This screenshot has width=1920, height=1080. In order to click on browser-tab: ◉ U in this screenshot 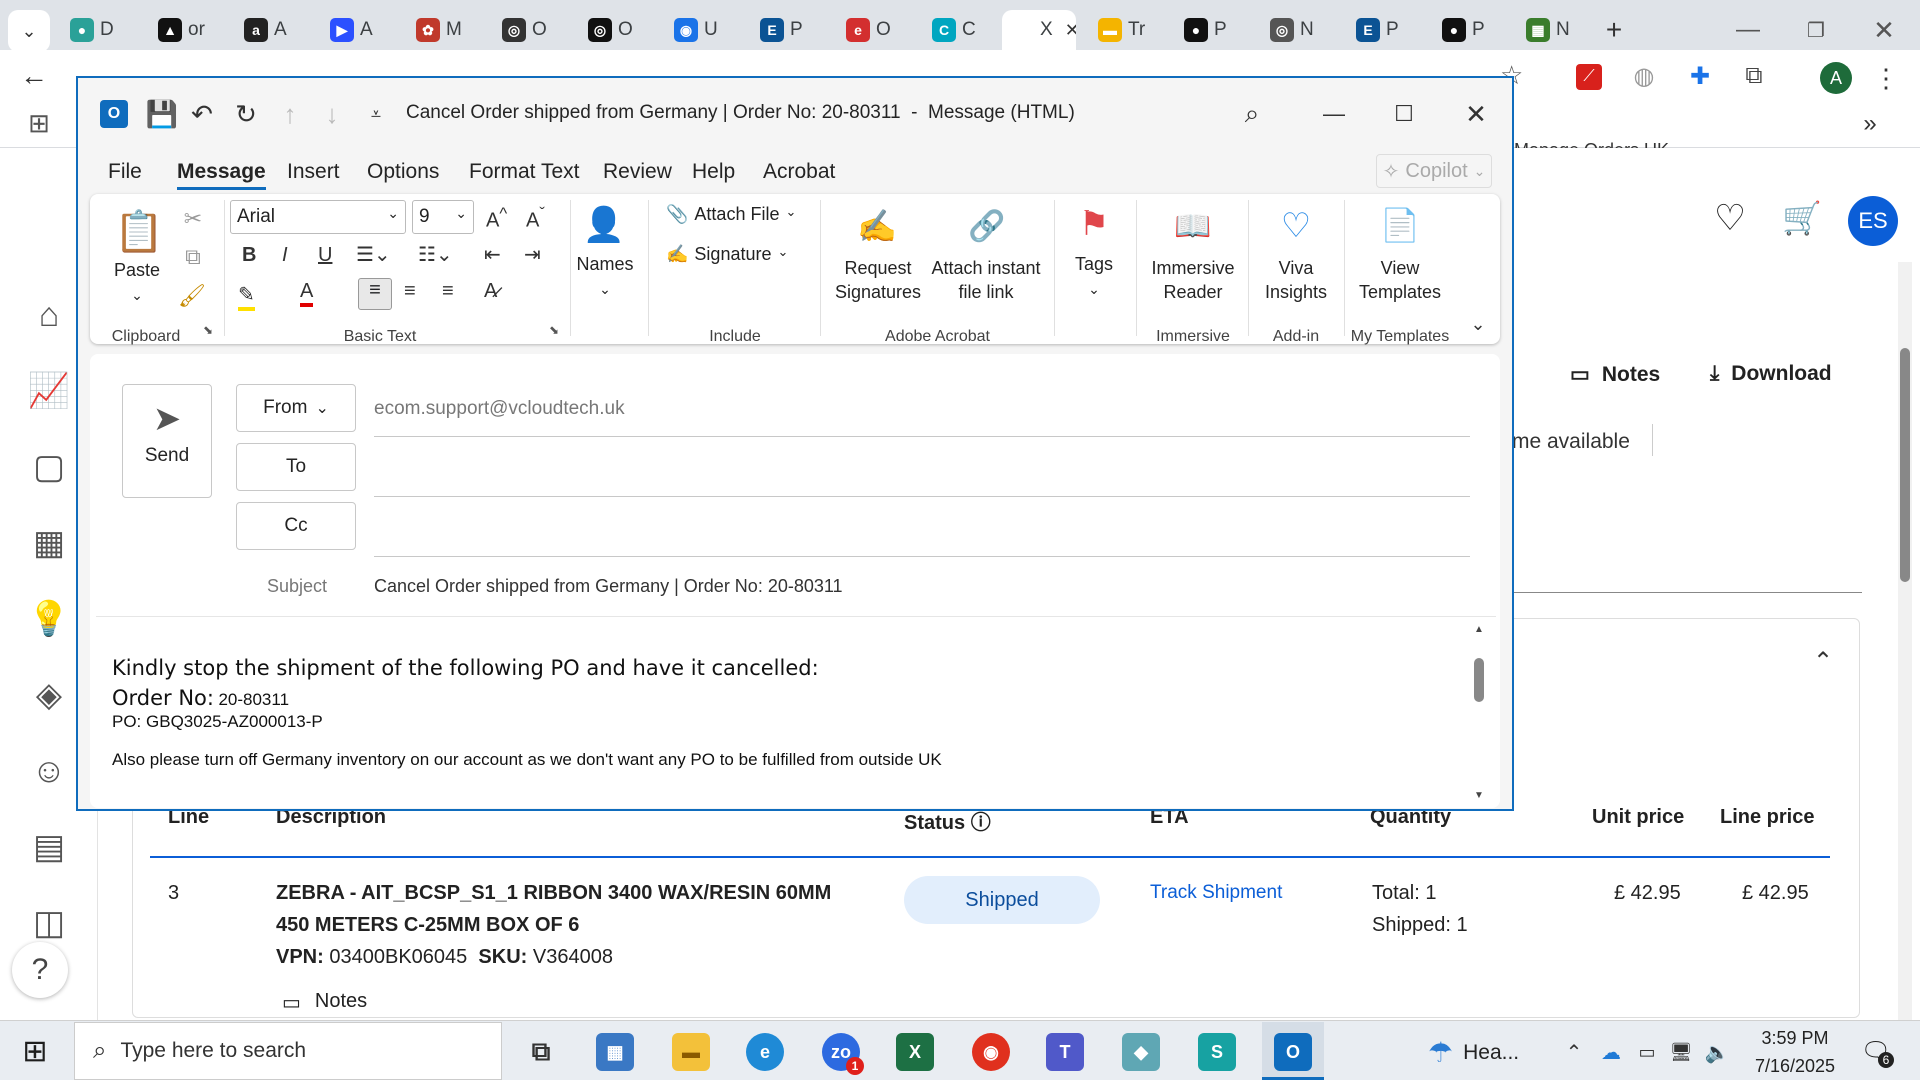, I will do `click(707, 30)`.